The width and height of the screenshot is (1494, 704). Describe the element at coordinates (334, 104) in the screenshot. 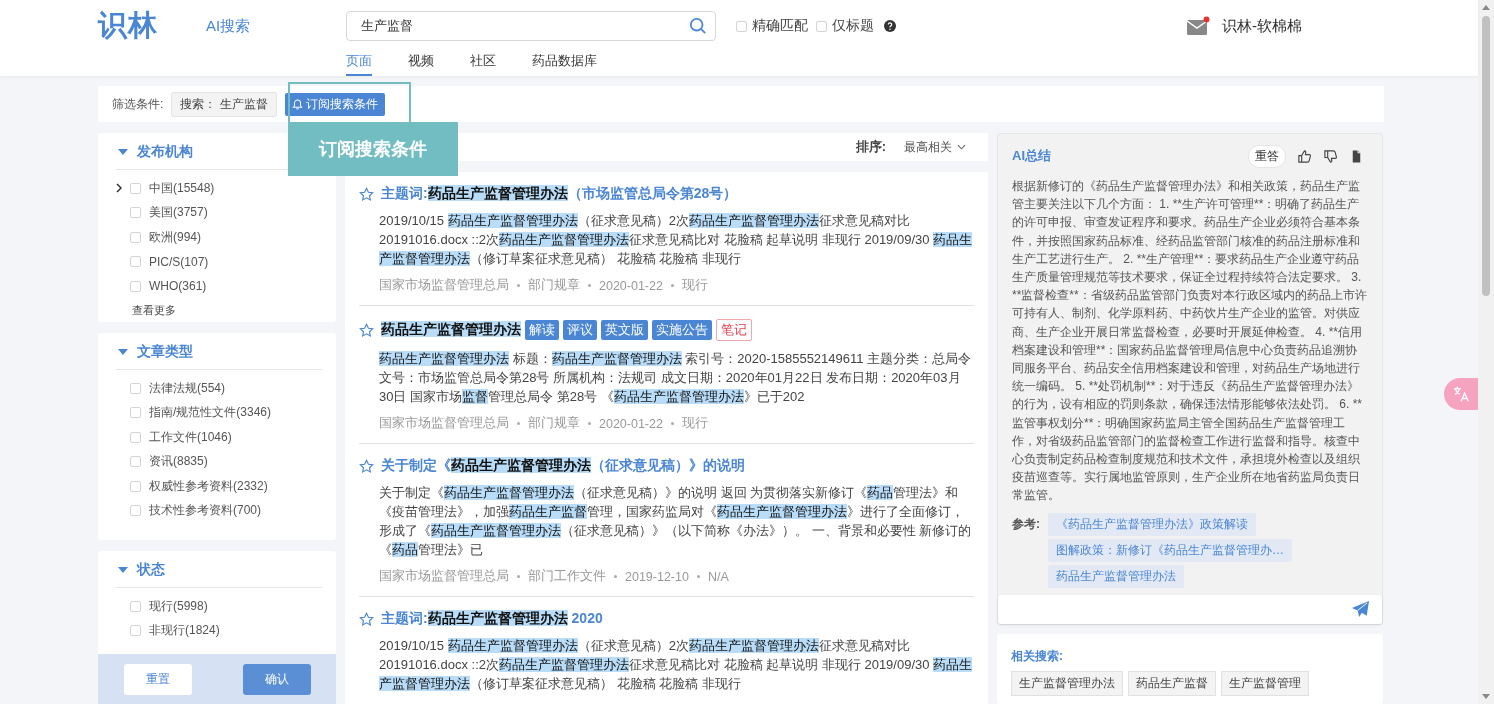

I see `subscribe-button: 订阅搜索条件` at that location.